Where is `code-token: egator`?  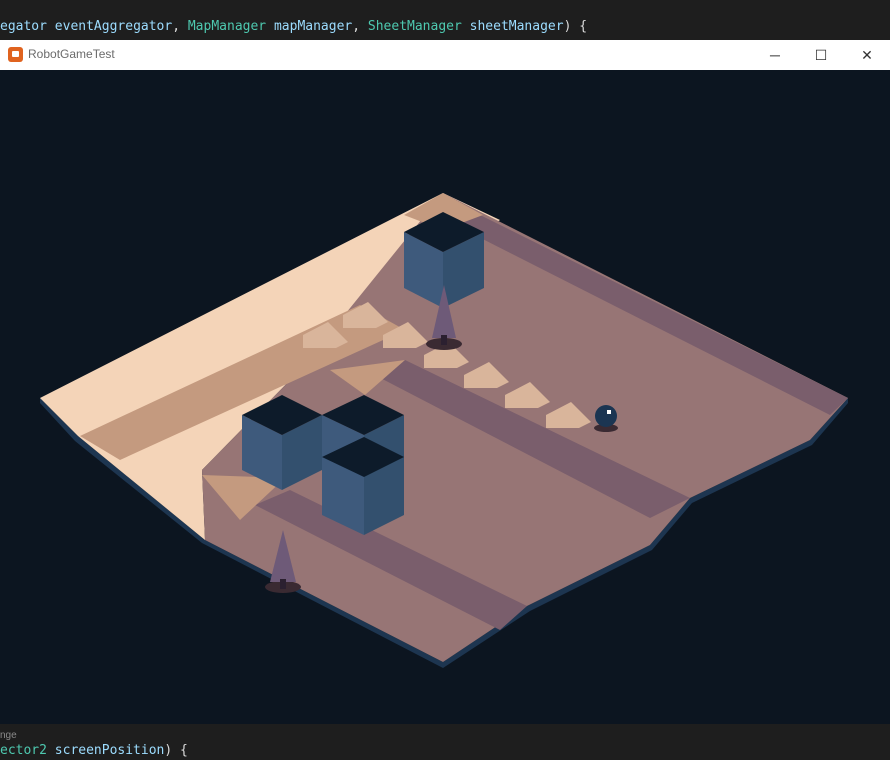
code-token: egator is located at coordinates (27, 26).